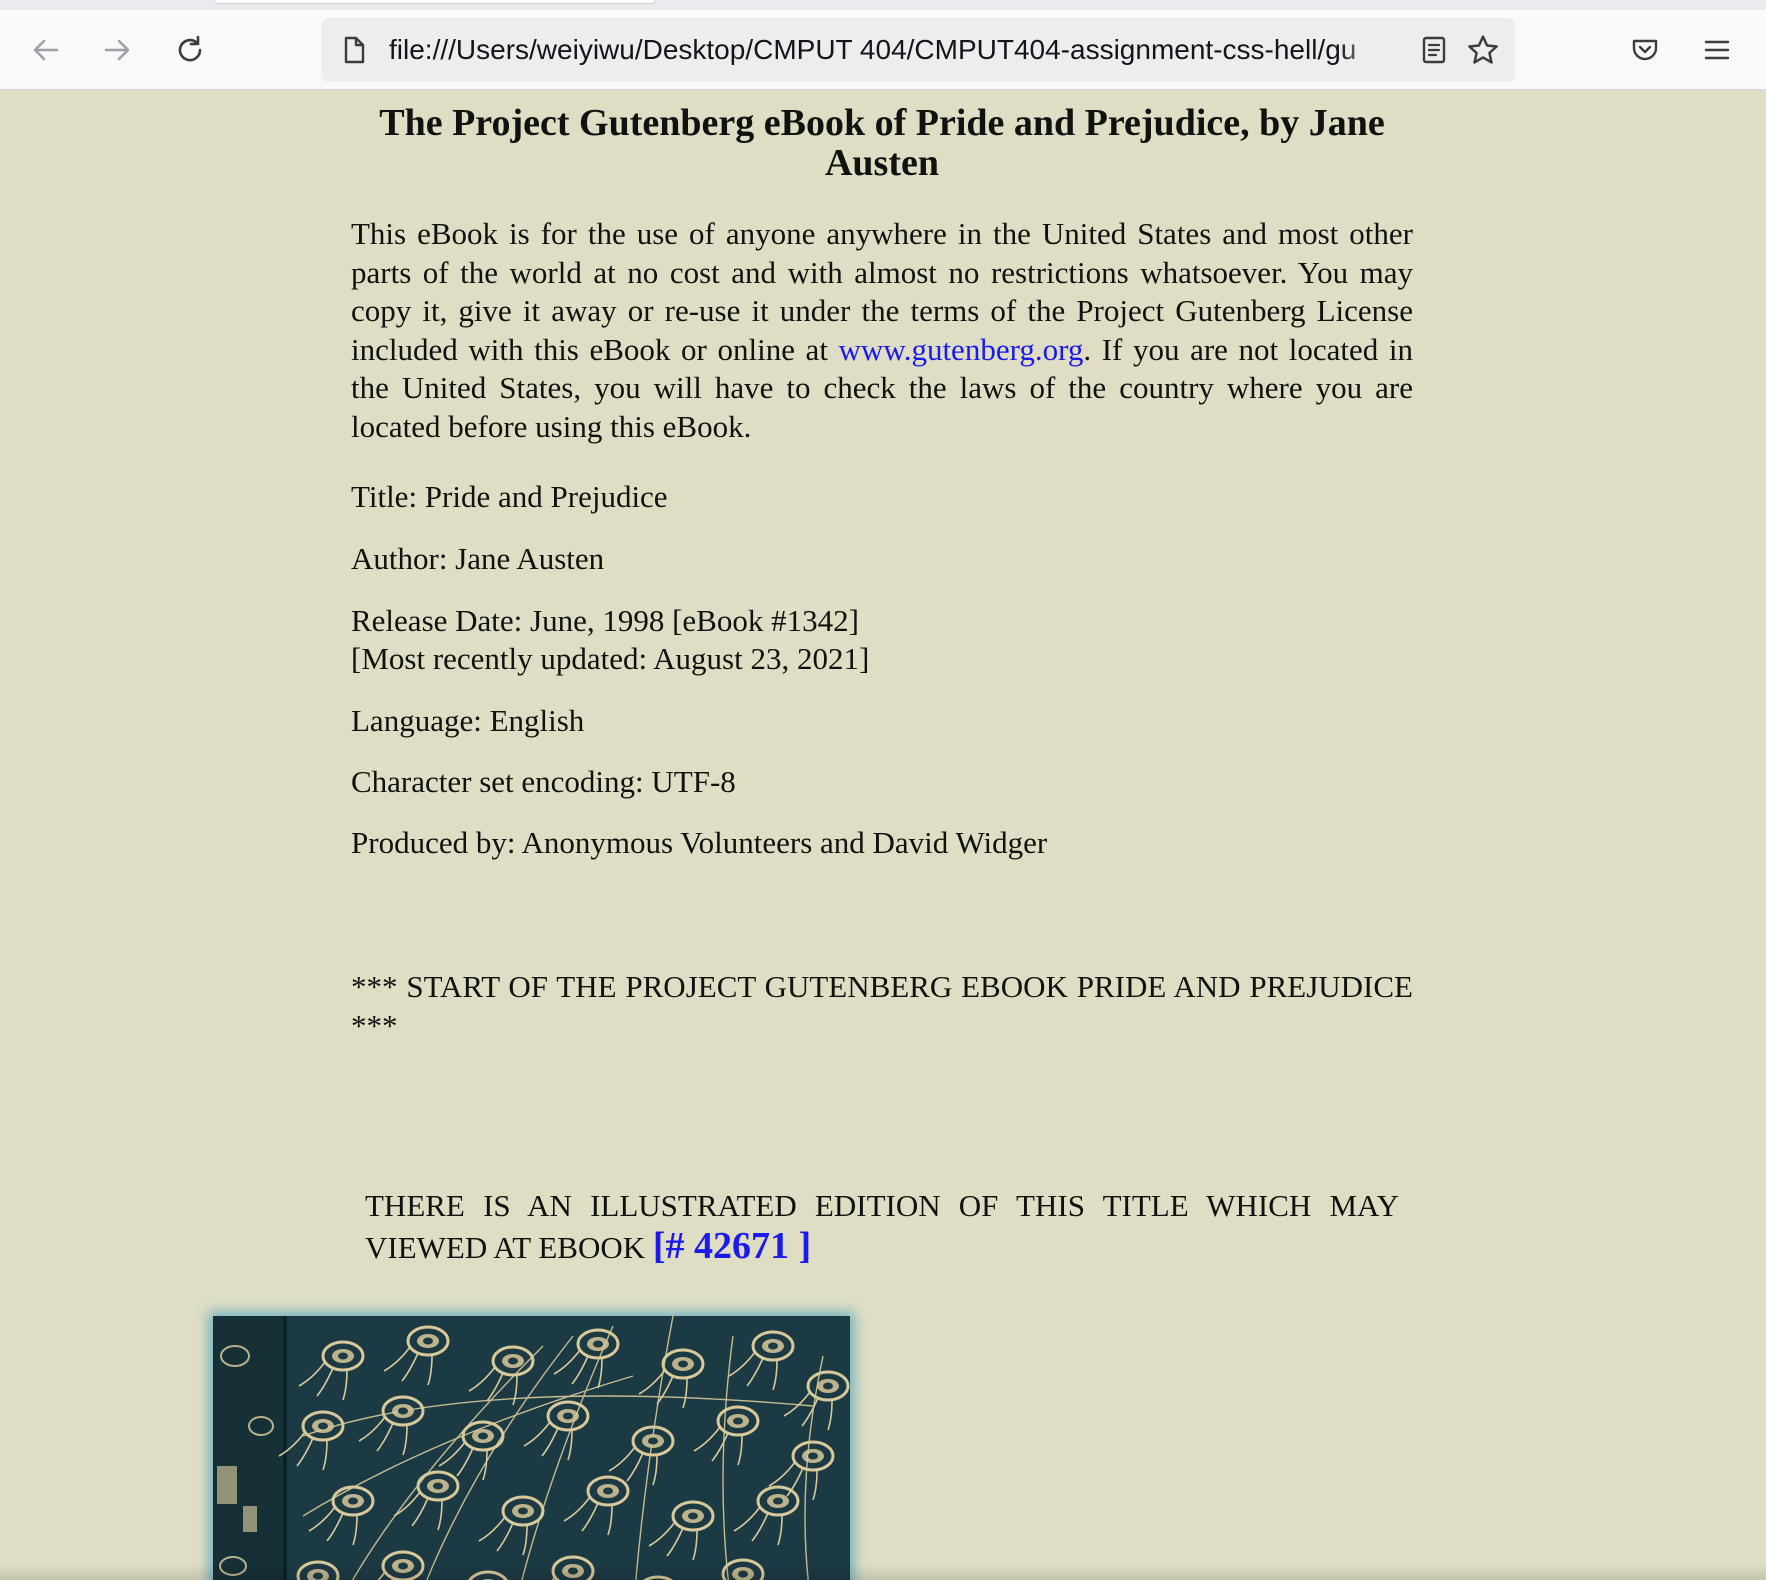  I want to click on meta-language: Language: English, so click(468, 720).